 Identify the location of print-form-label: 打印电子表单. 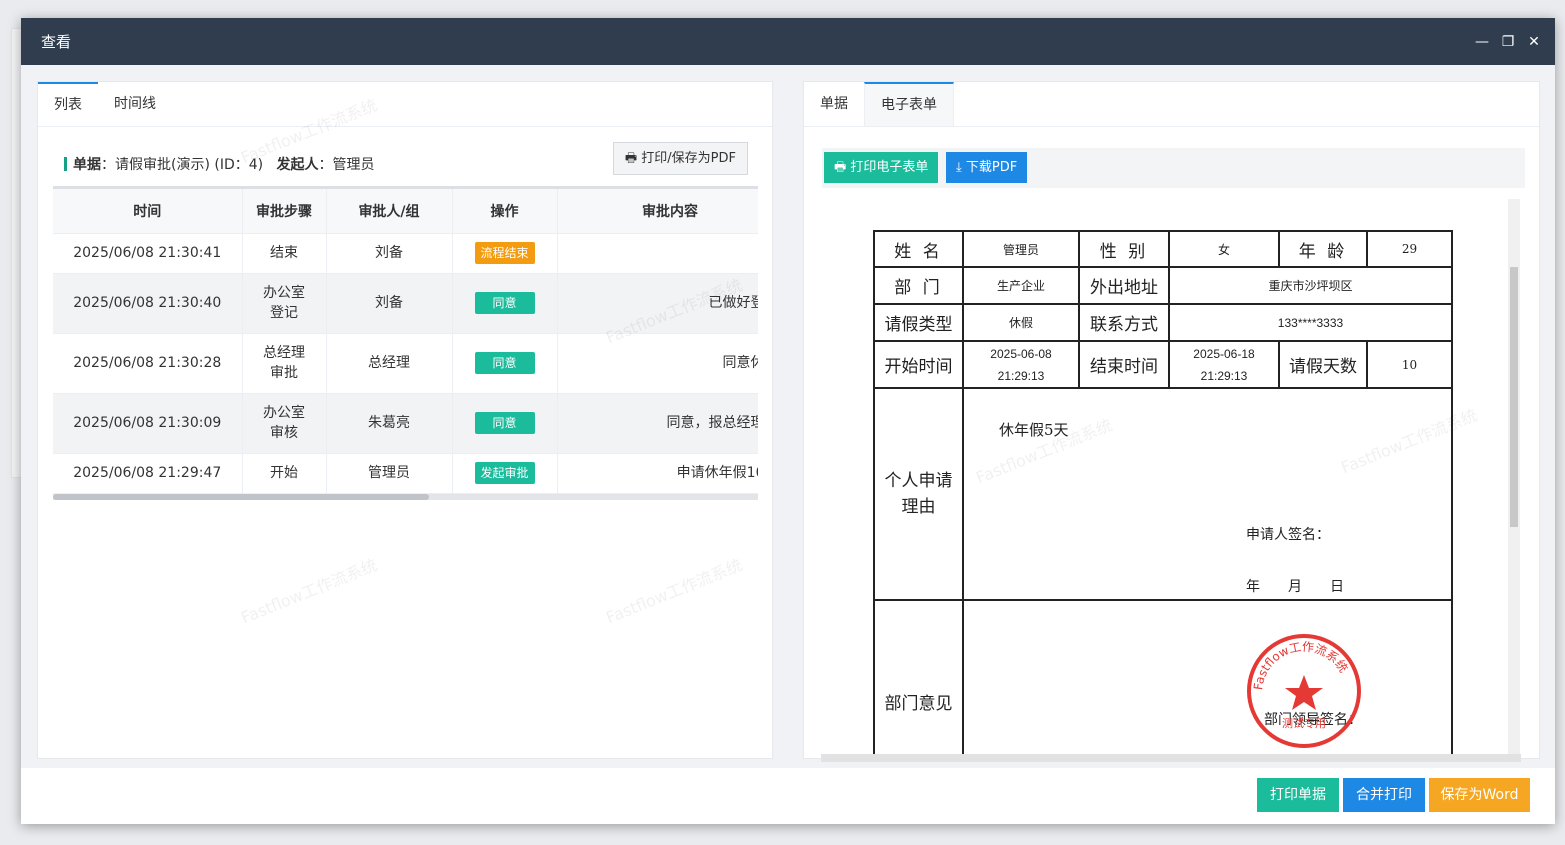
(889, 167).